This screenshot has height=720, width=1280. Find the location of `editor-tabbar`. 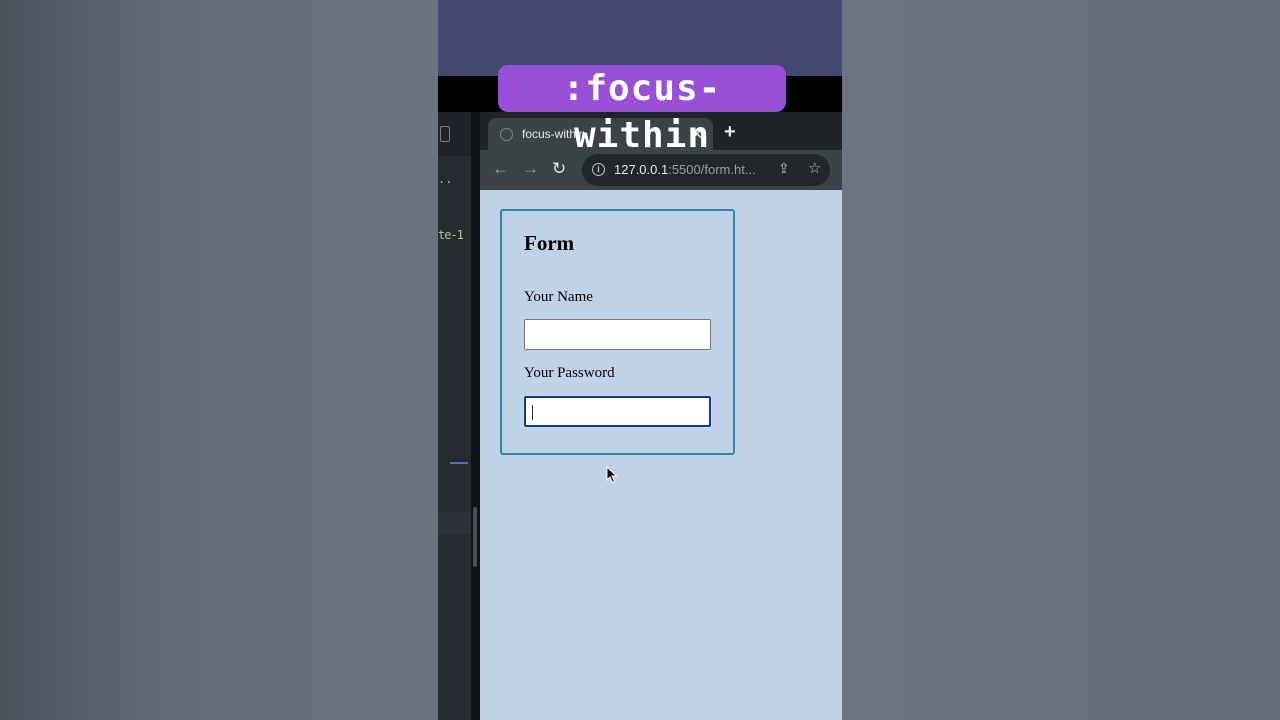

editor-tabbar is located at coordinates (454, 134).